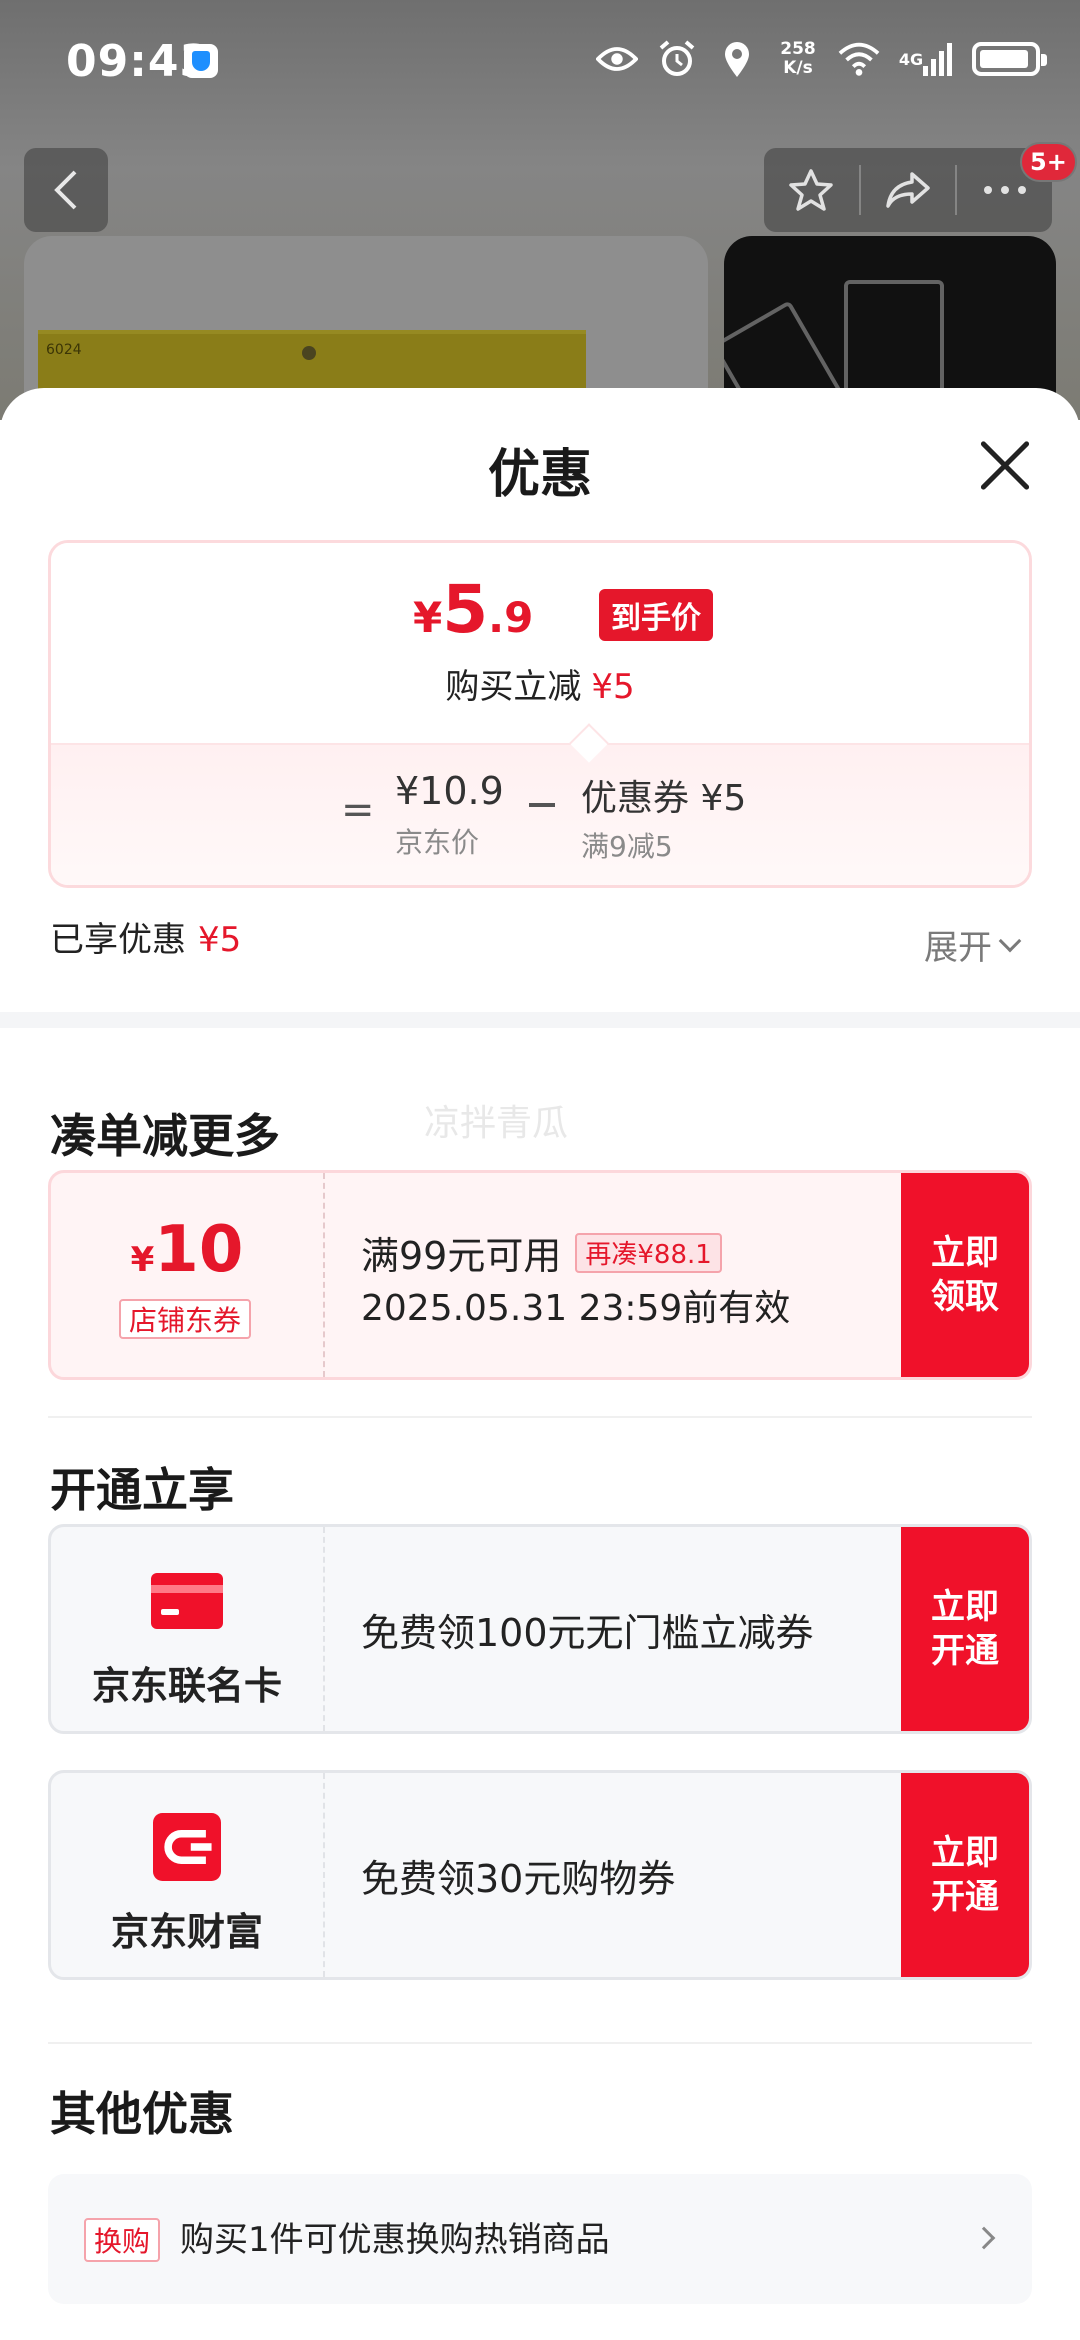 The width and height of the screenshot is (1080, 2340). What do you see at coordinates (465, 609) in the screenshot?
I see `final-price-int: 5` at bounding box center [465, 609].